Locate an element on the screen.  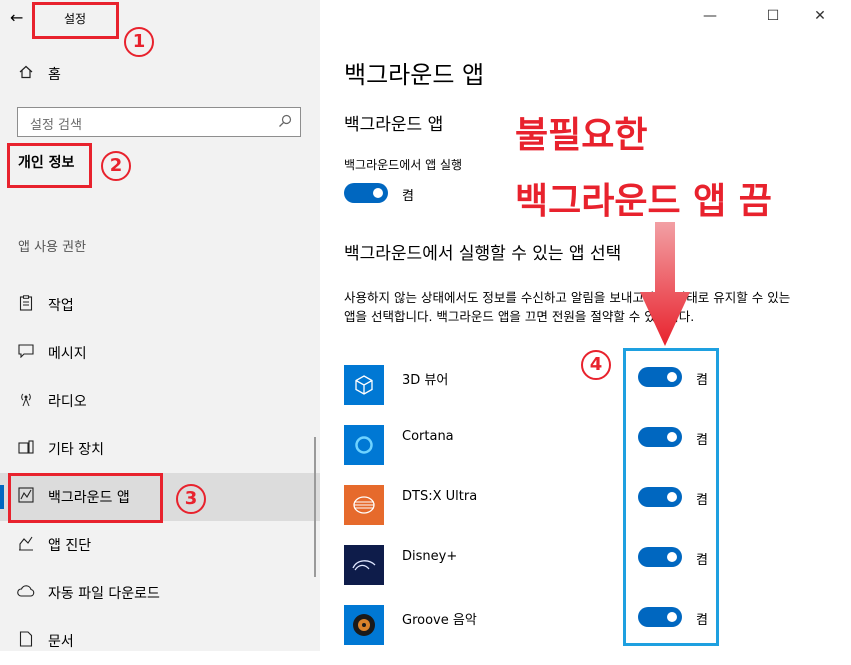
diagnostics-icon is located at coordinates (26, 545).